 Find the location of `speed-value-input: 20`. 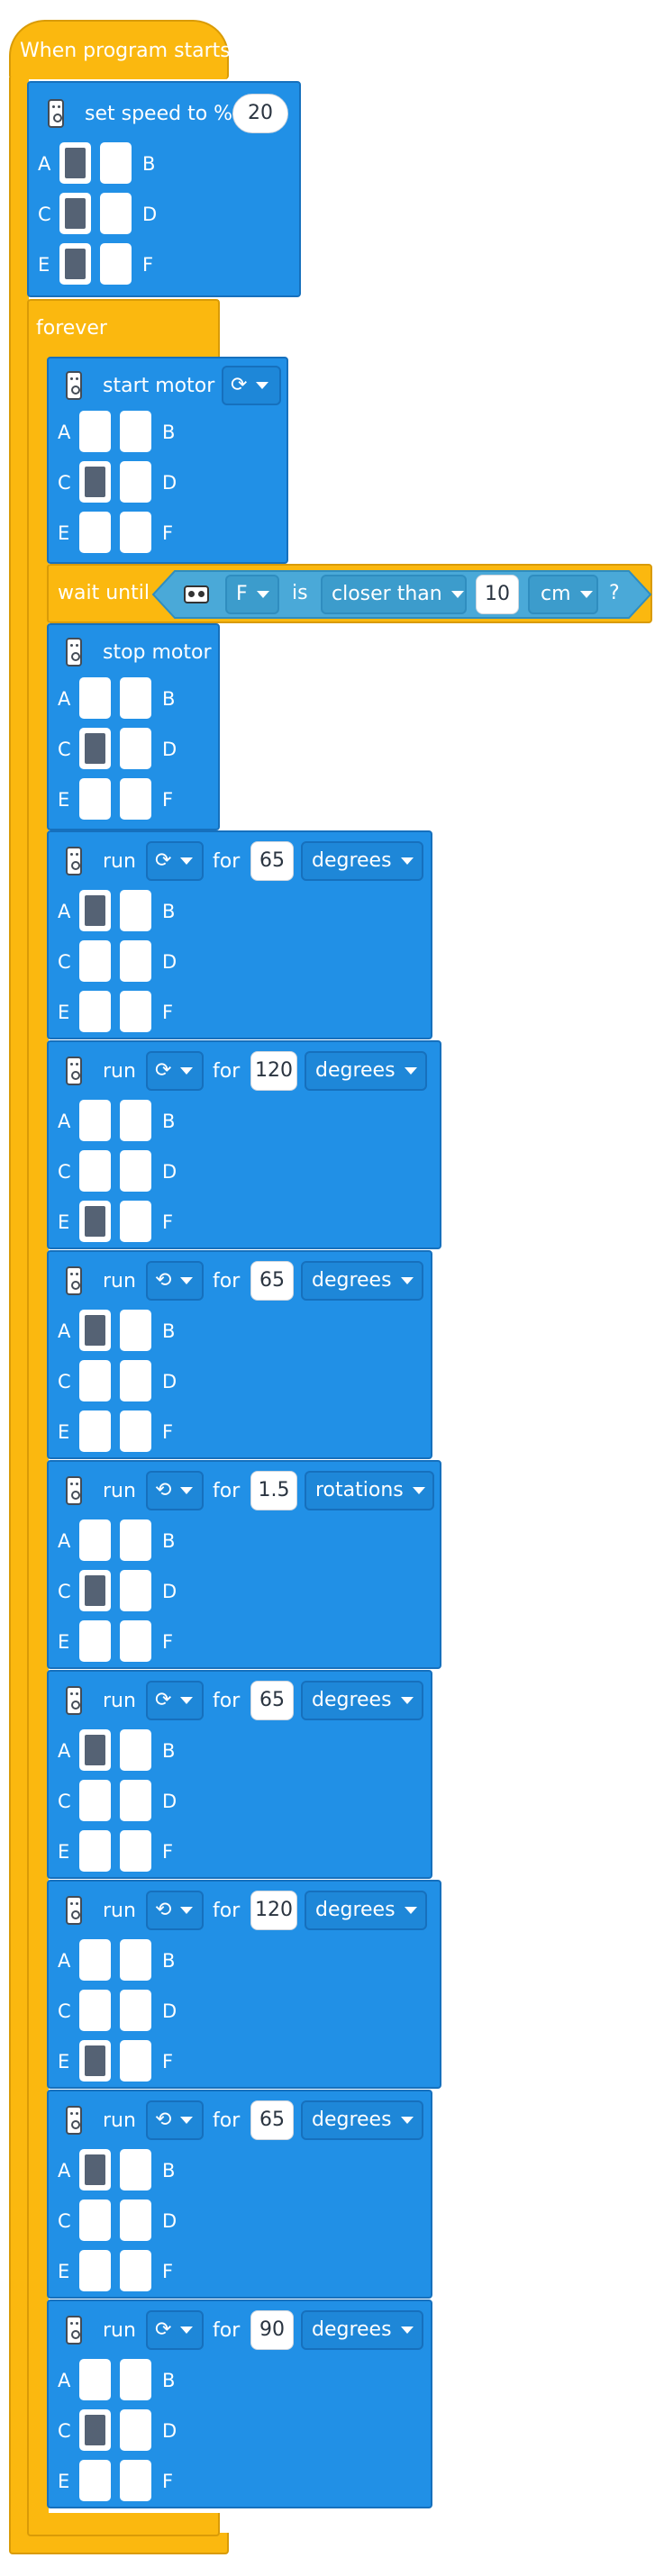

speed-value-input: 20 is located at coordinates (260, 113).